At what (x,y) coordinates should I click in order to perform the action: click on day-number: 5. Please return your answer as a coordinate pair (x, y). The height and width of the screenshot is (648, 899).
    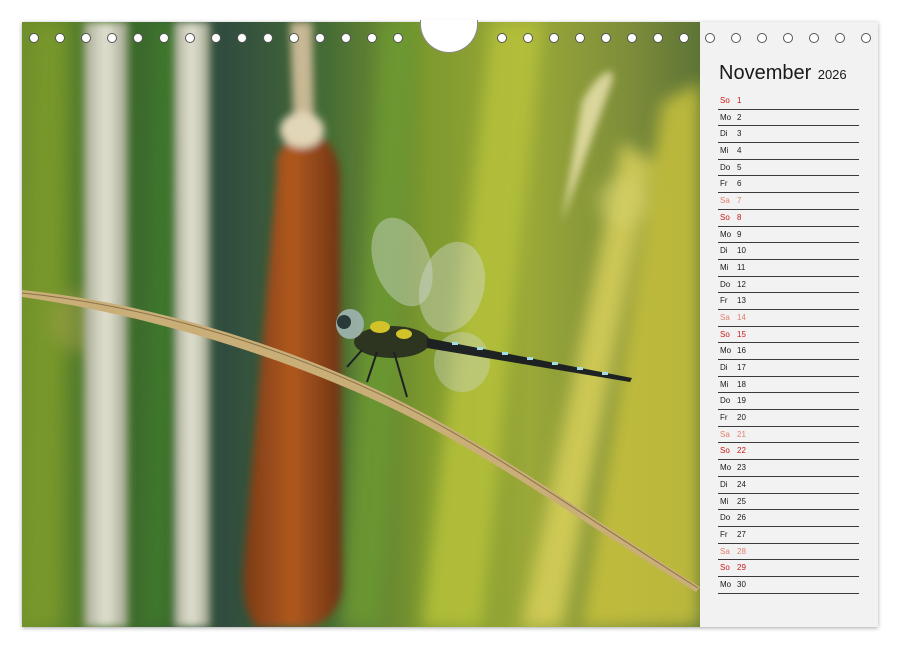
    Looking at the image, I should click on (739, 167).